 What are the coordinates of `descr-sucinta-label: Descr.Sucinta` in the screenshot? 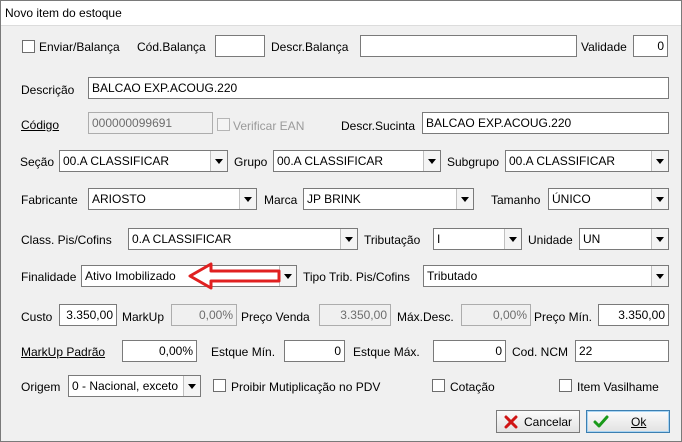 It's located at (378, 126).